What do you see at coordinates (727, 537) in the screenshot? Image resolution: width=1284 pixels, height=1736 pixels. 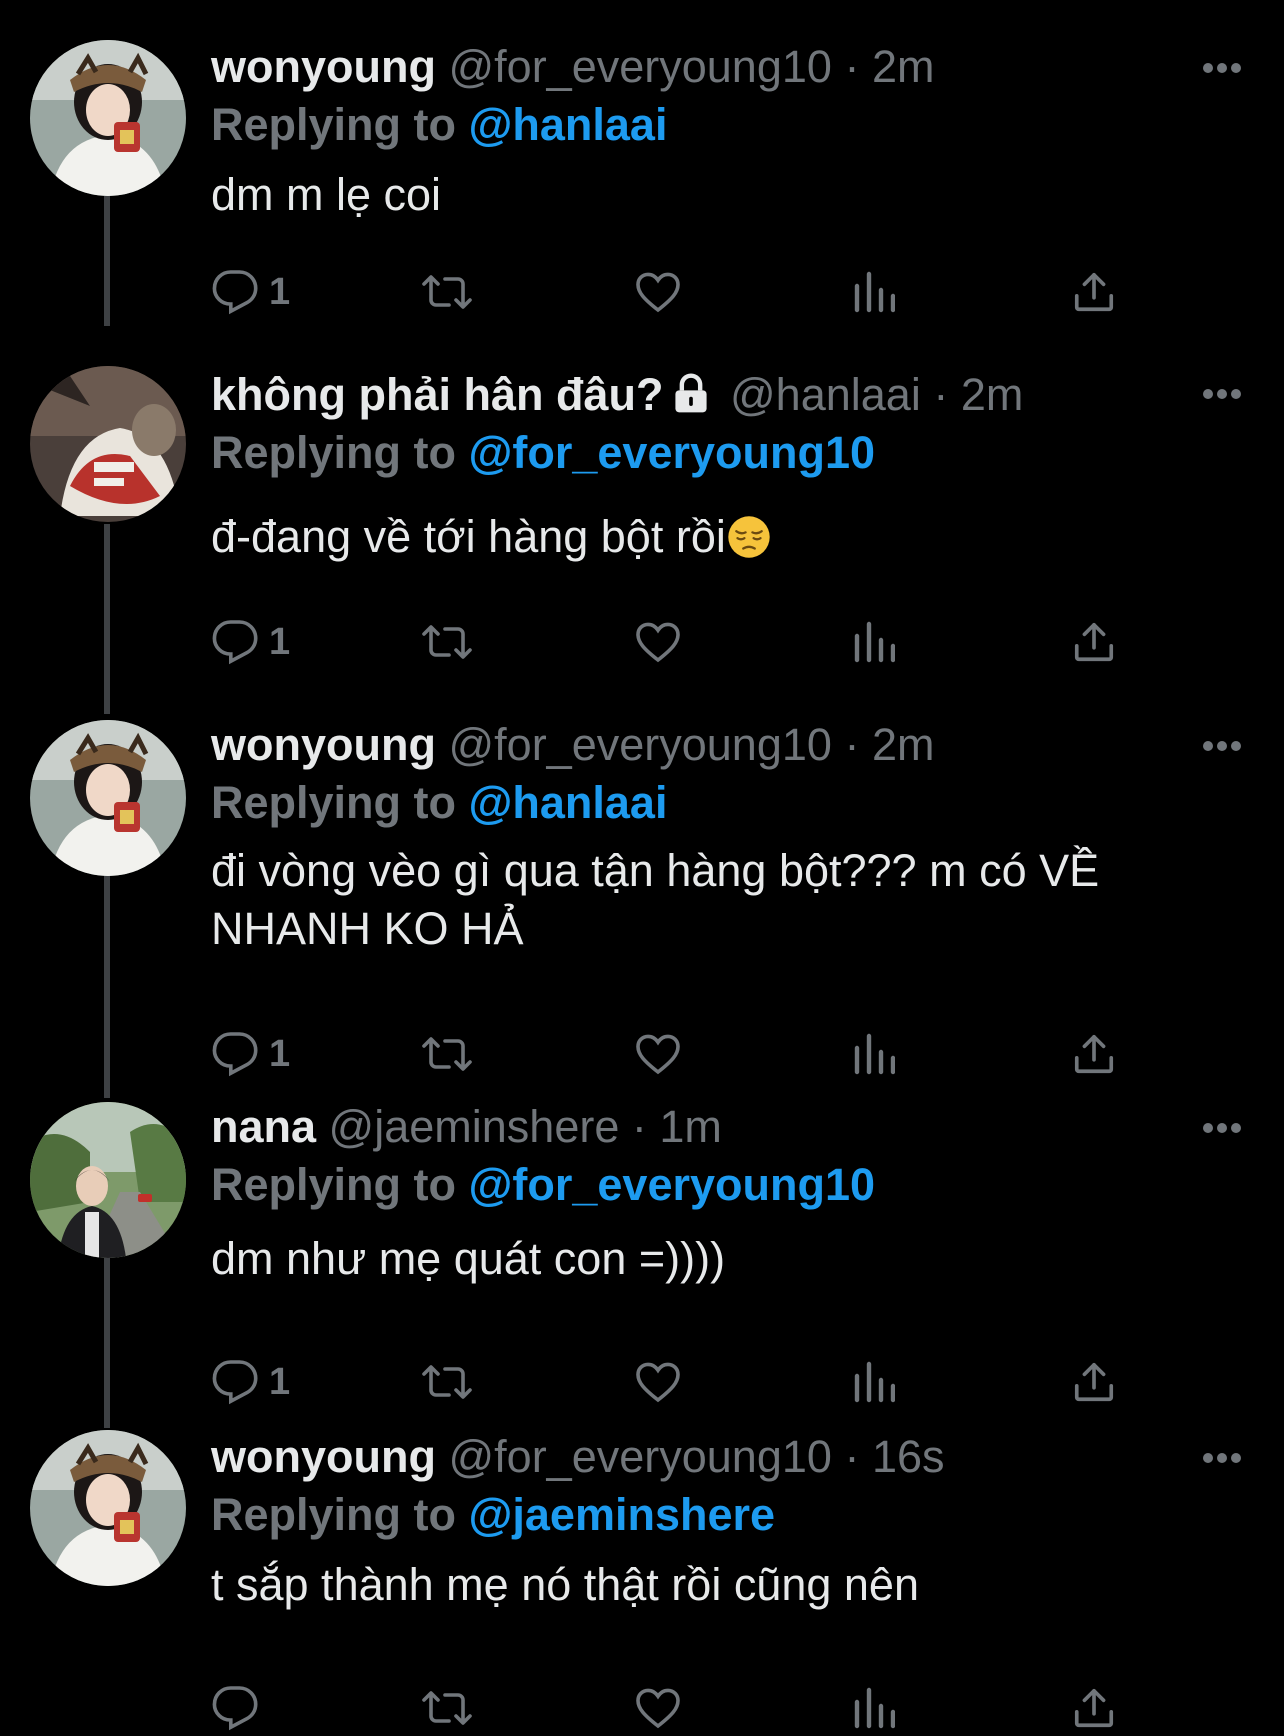 I see `tweet-text-container: đ-đang về tới hàng bột rồi` at bounding box center [727, 537].